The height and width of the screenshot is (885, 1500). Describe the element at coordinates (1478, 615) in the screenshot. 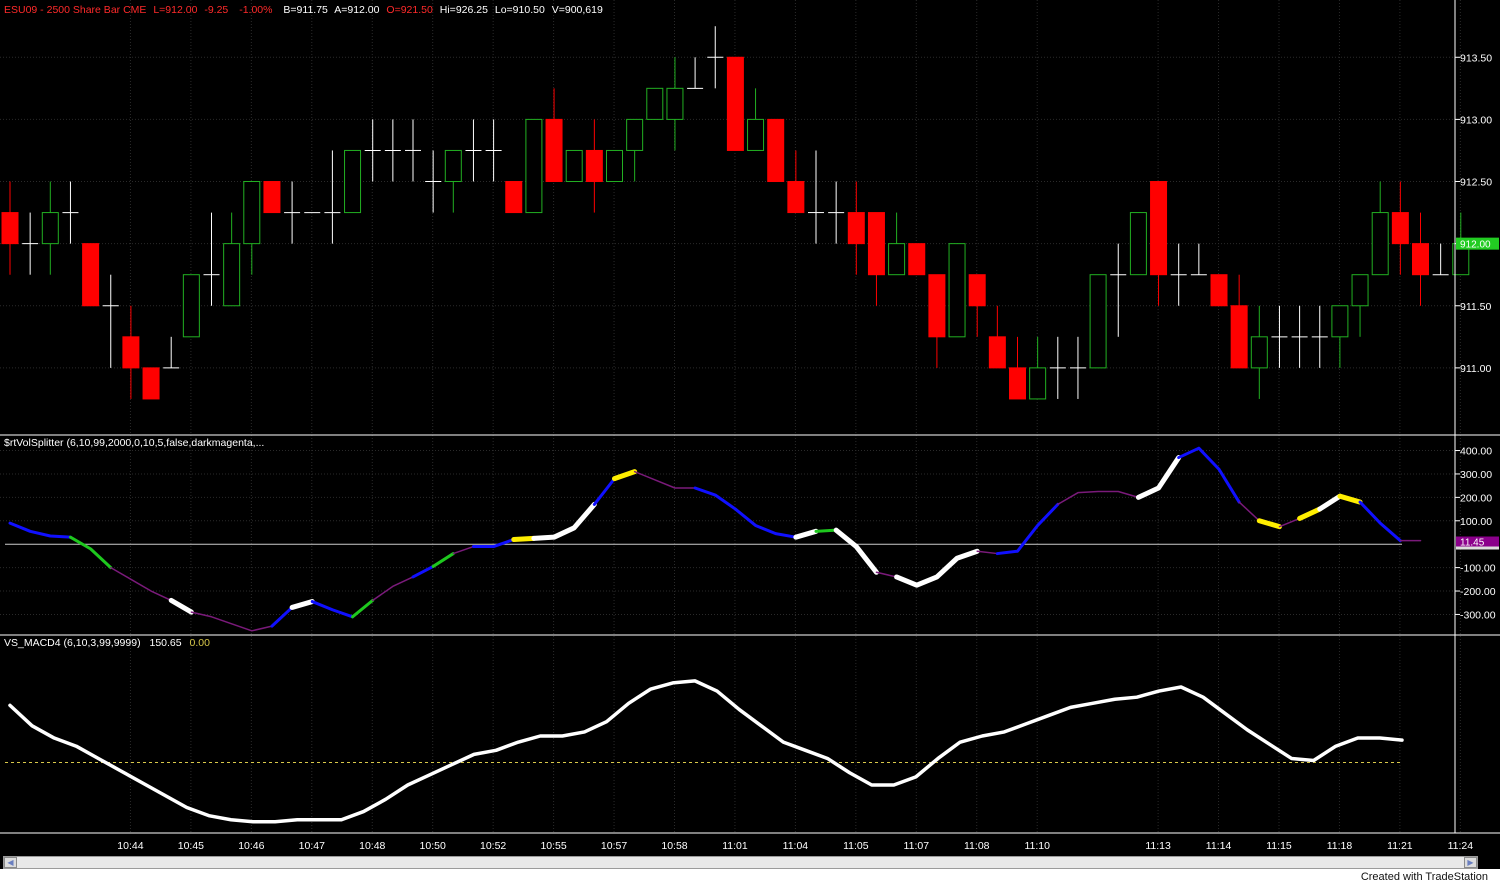

I see `vol-tick-label: -300.00` at that location.